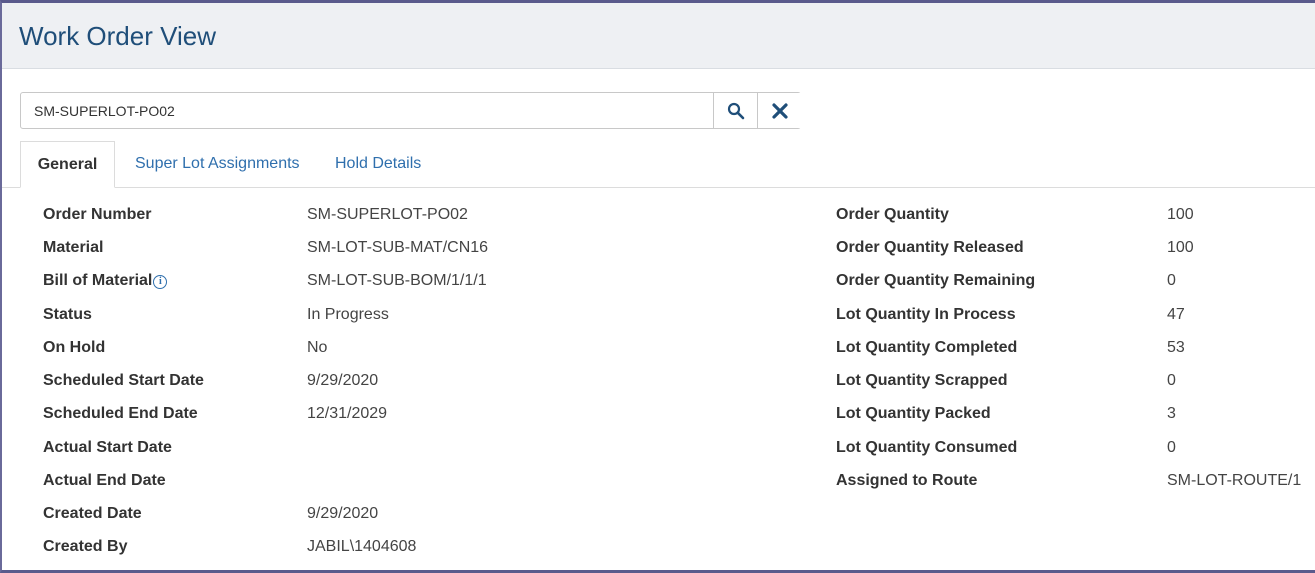 This screenshot has width=1315, height=573. I want to click on search-bar, so click(410, 110).